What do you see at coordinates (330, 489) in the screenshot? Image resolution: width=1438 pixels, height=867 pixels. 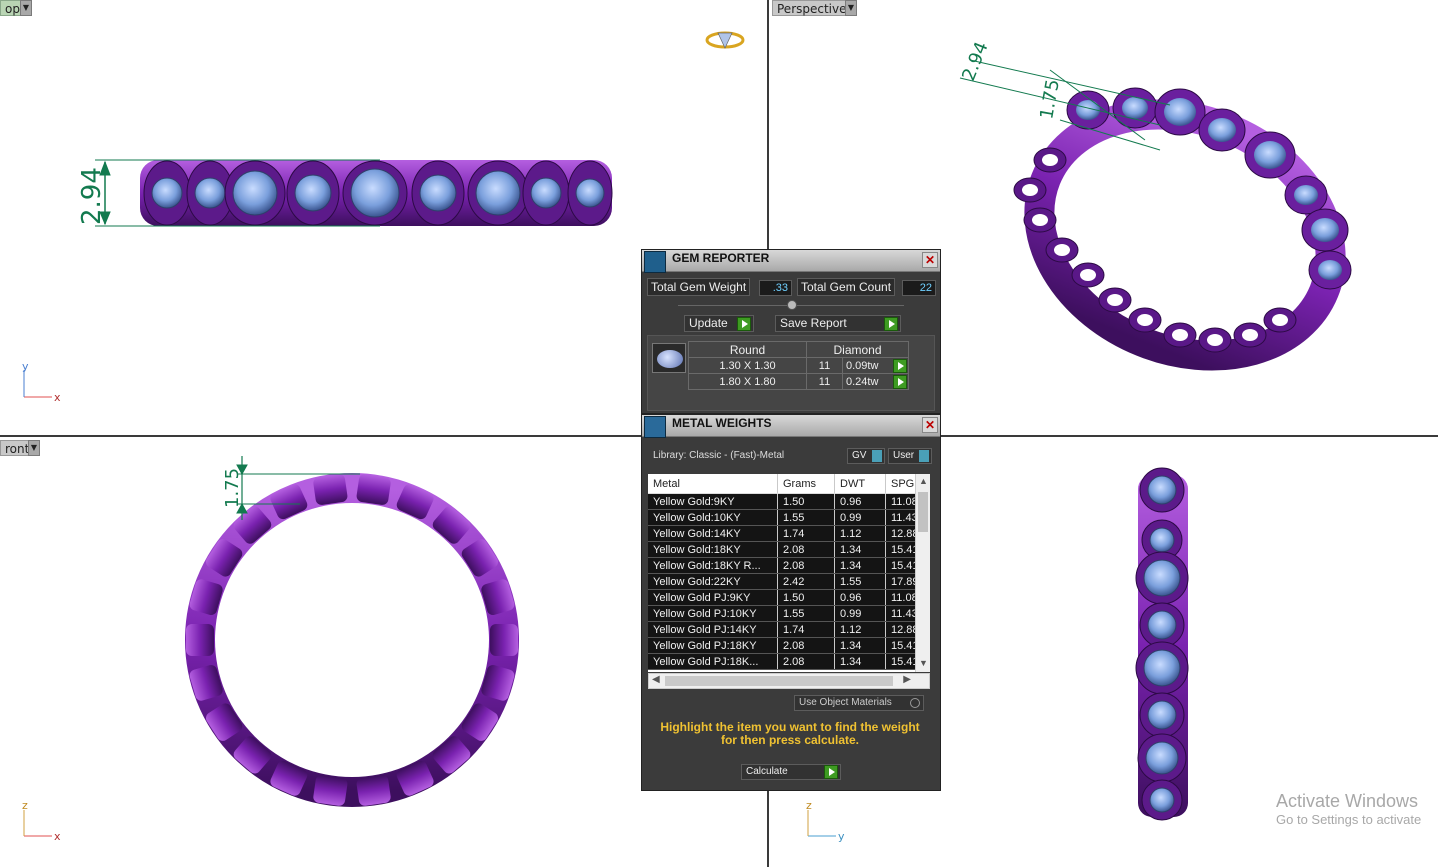 I see `bezel-cup` at bounding box center [330, 489].